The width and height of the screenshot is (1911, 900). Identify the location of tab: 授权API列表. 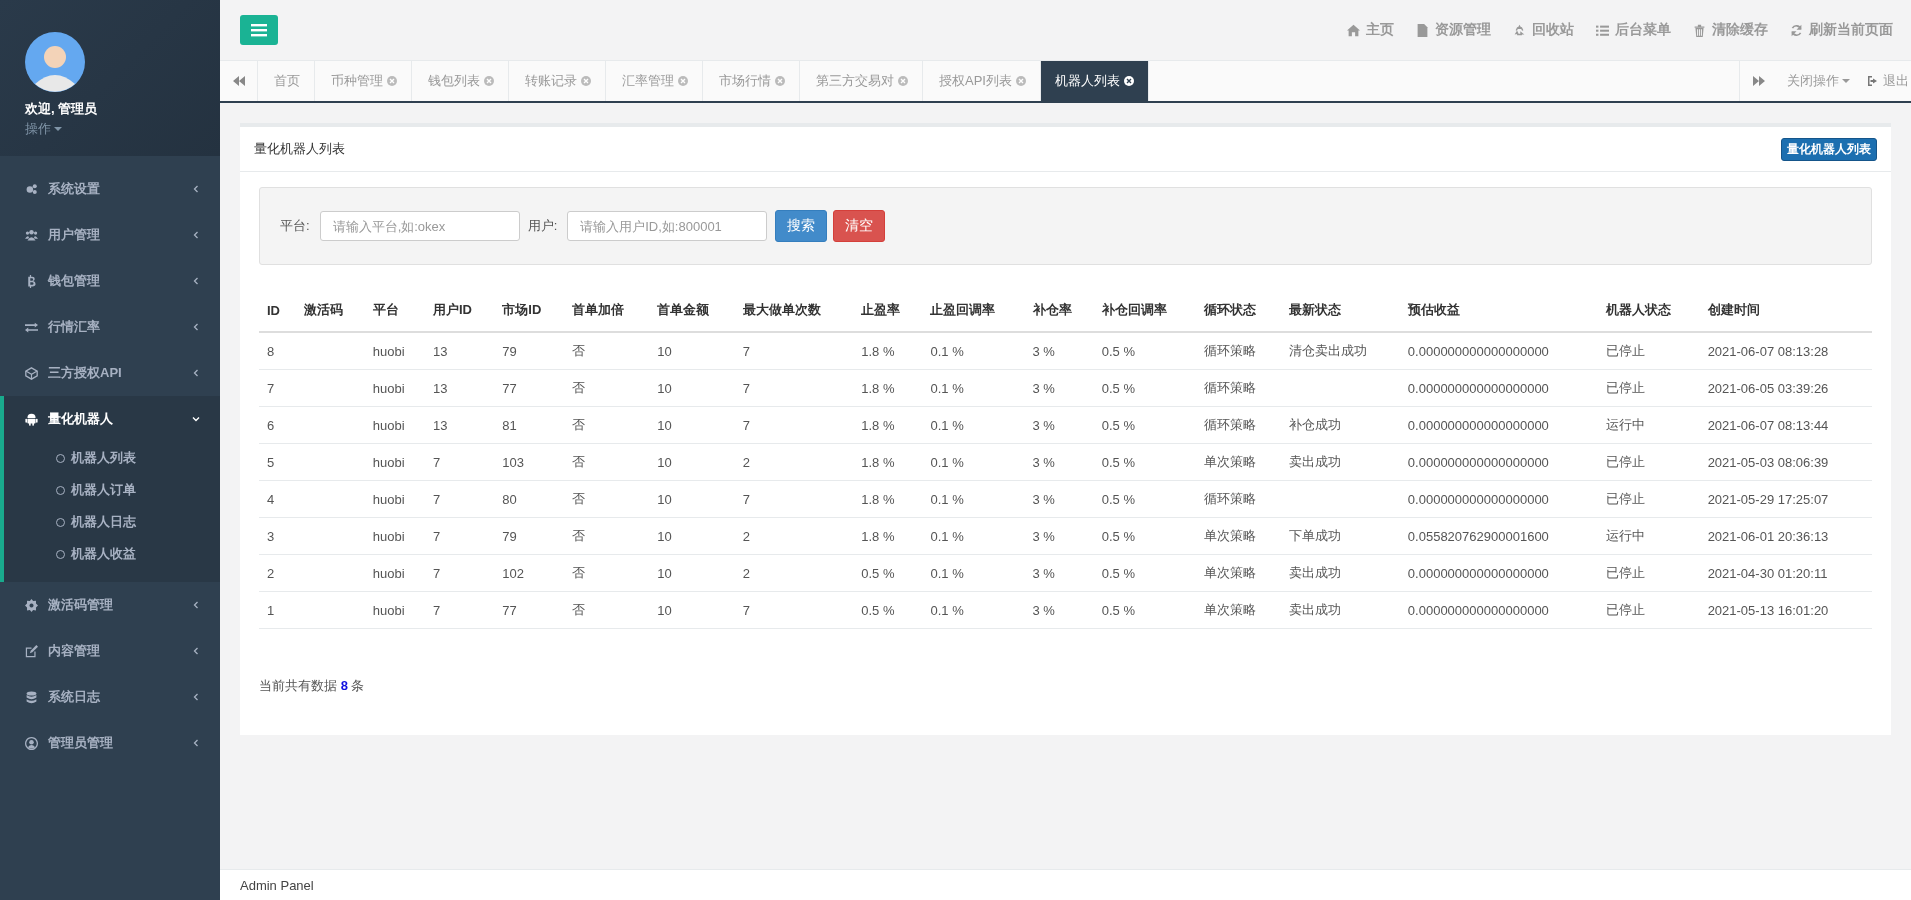
(982, 81).